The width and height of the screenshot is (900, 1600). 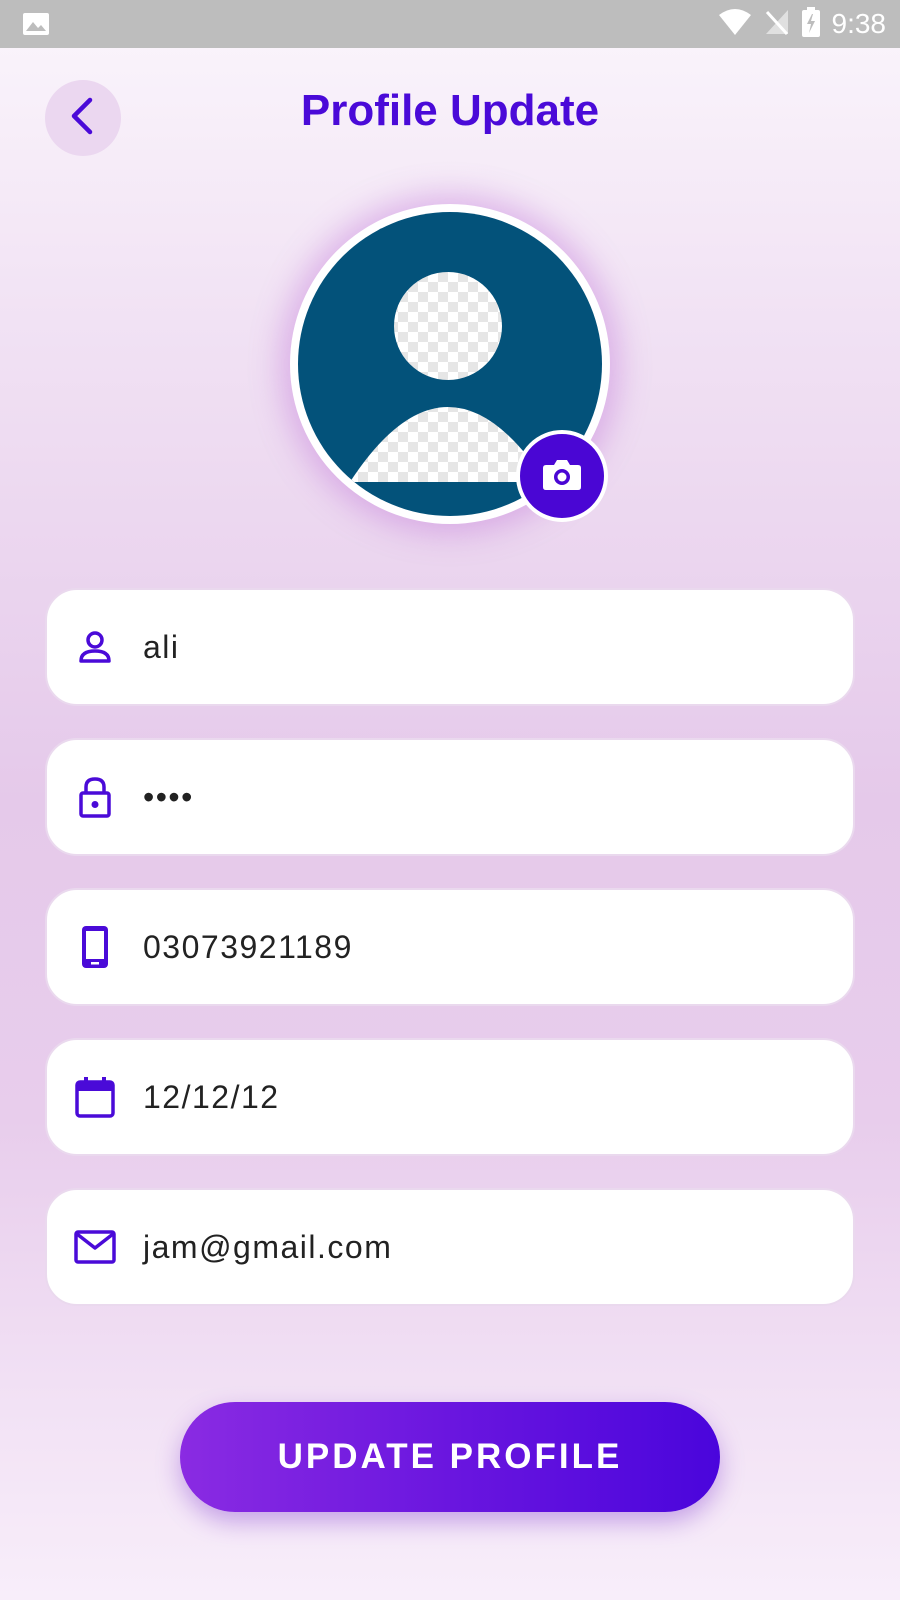 I want to click on wifi-icon, so click(x=735, y=24).